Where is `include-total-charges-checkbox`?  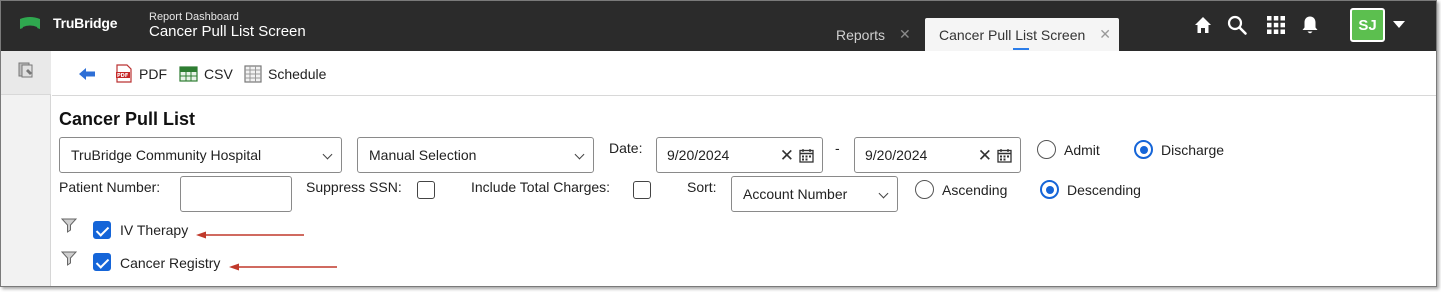 include-total-charges-checkbox is located at coordinates (642, 190).